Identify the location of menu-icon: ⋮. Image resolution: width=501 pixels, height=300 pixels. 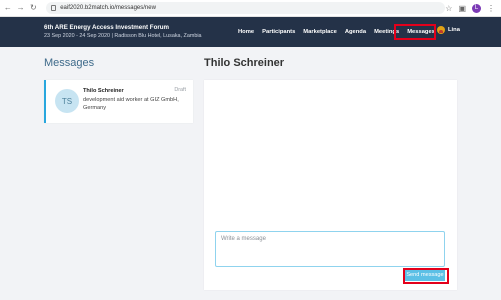
(491, 8).